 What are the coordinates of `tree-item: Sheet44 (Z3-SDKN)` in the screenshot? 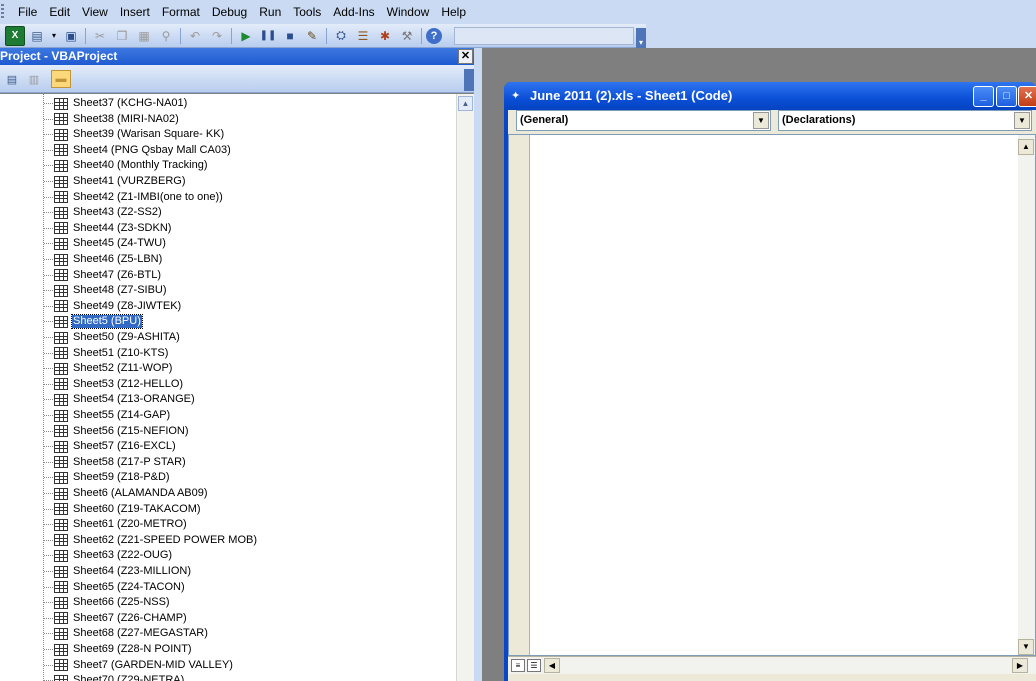 It's located at (108, 228).